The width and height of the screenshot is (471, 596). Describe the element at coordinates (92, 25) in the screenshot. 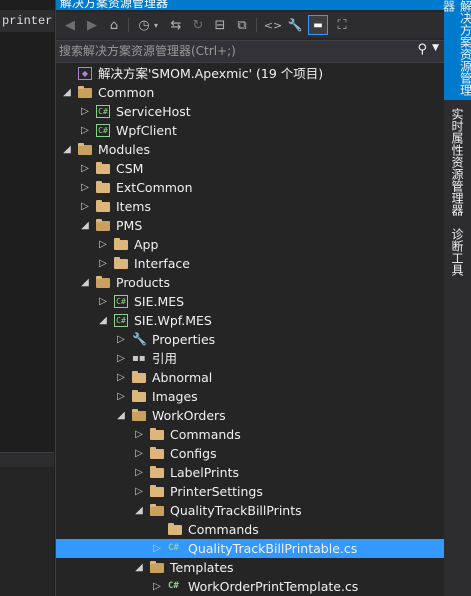

I see `forward-icon: ▶` at that location.